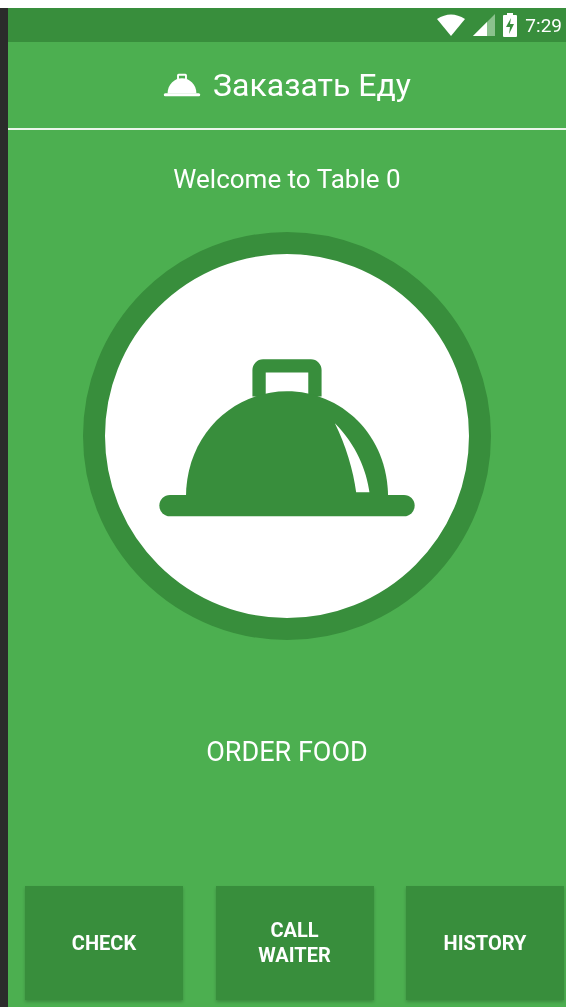 The width and height of the screenshot is (566, 1007). What do you see at coordinates (543, 25) in the screenshot?
I see `clock-time: 7:29` at bounding box center [543, 25].